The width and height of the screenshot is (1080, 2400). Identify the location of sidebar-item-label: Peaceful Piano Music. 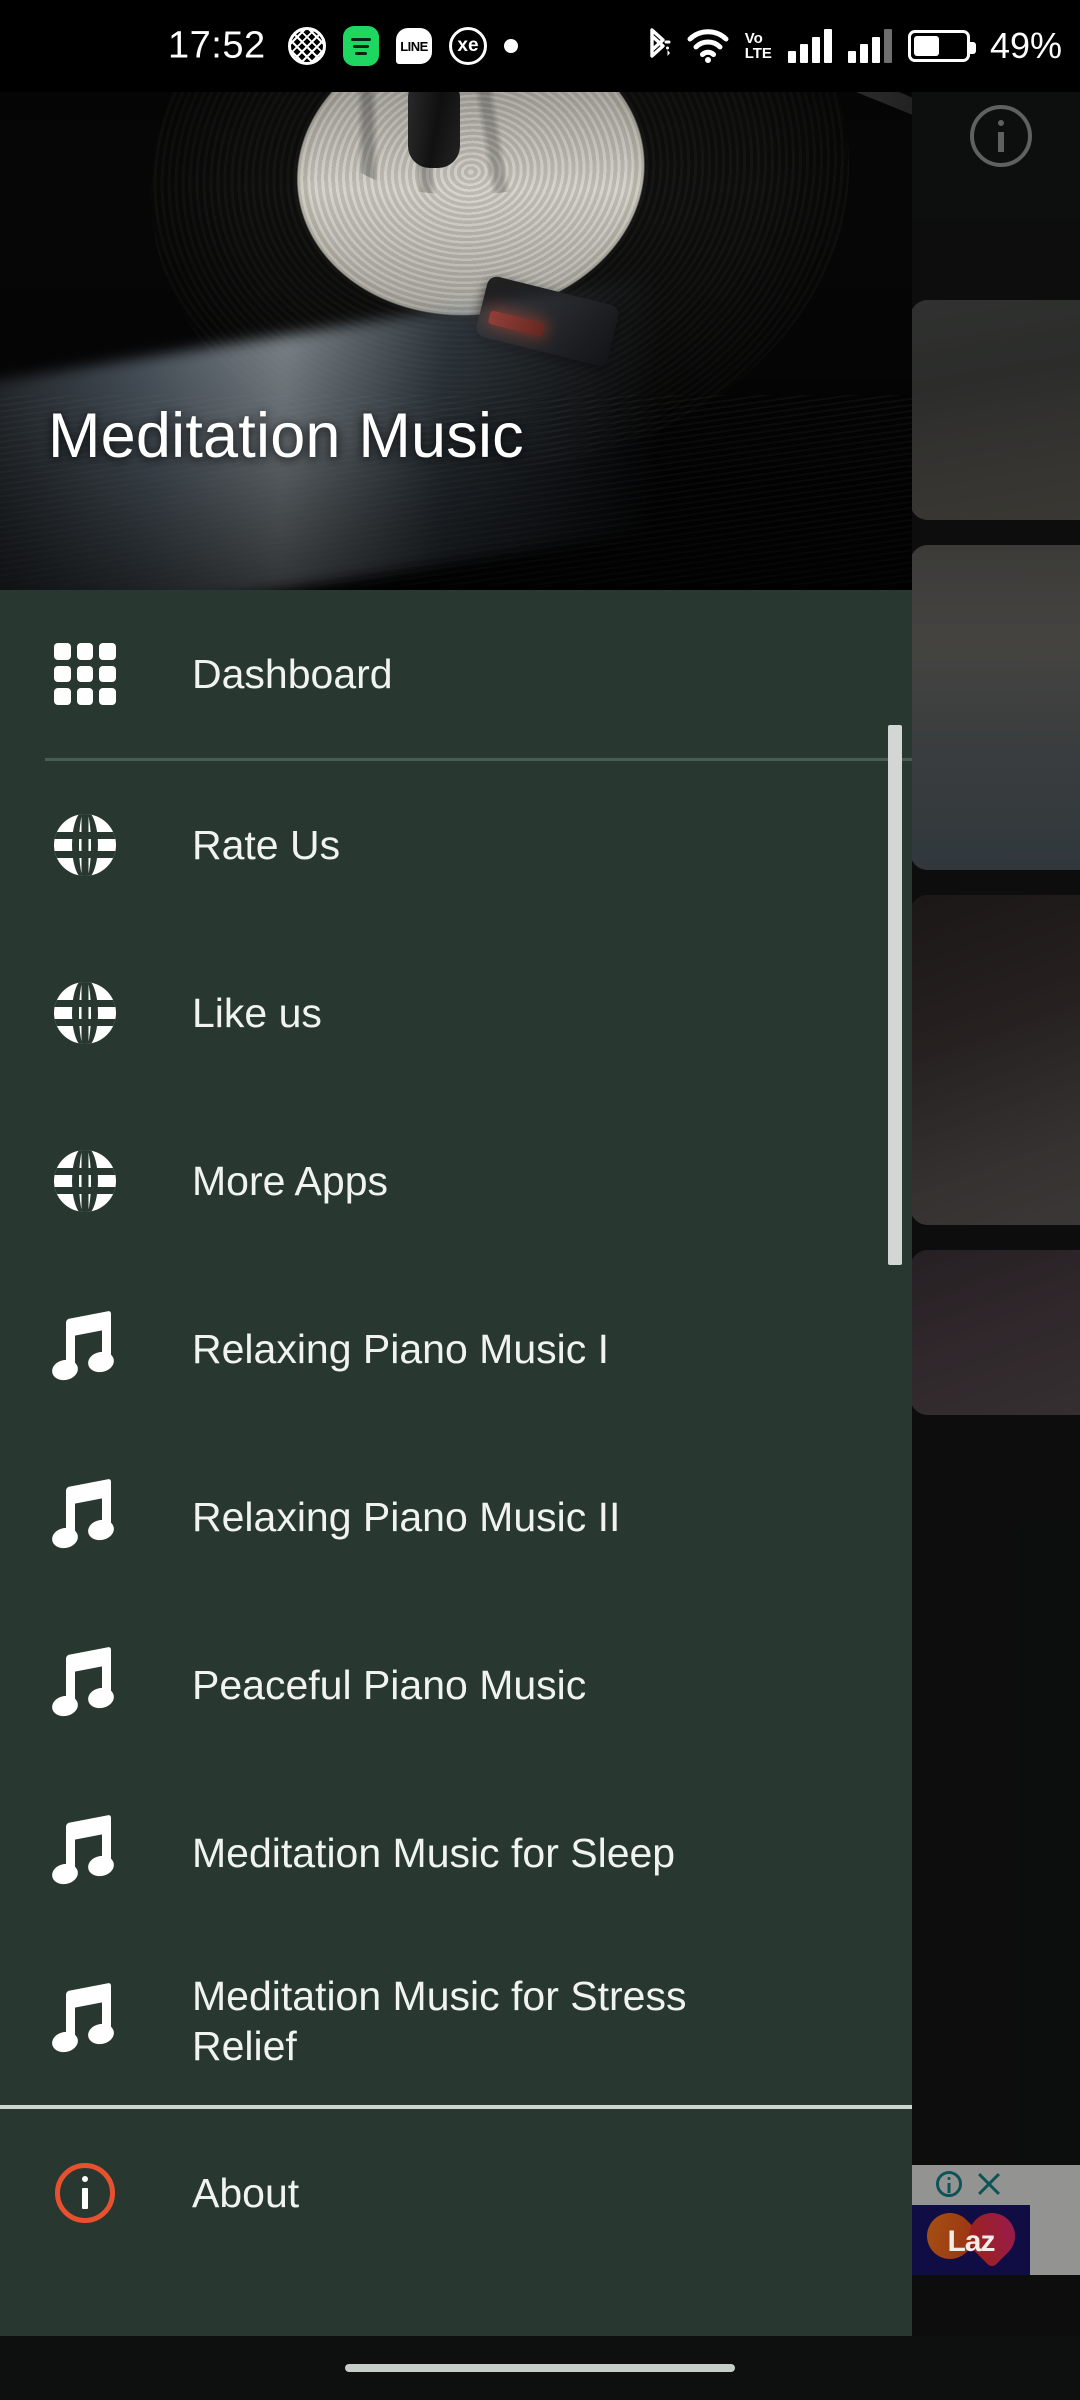
(389, 1684).